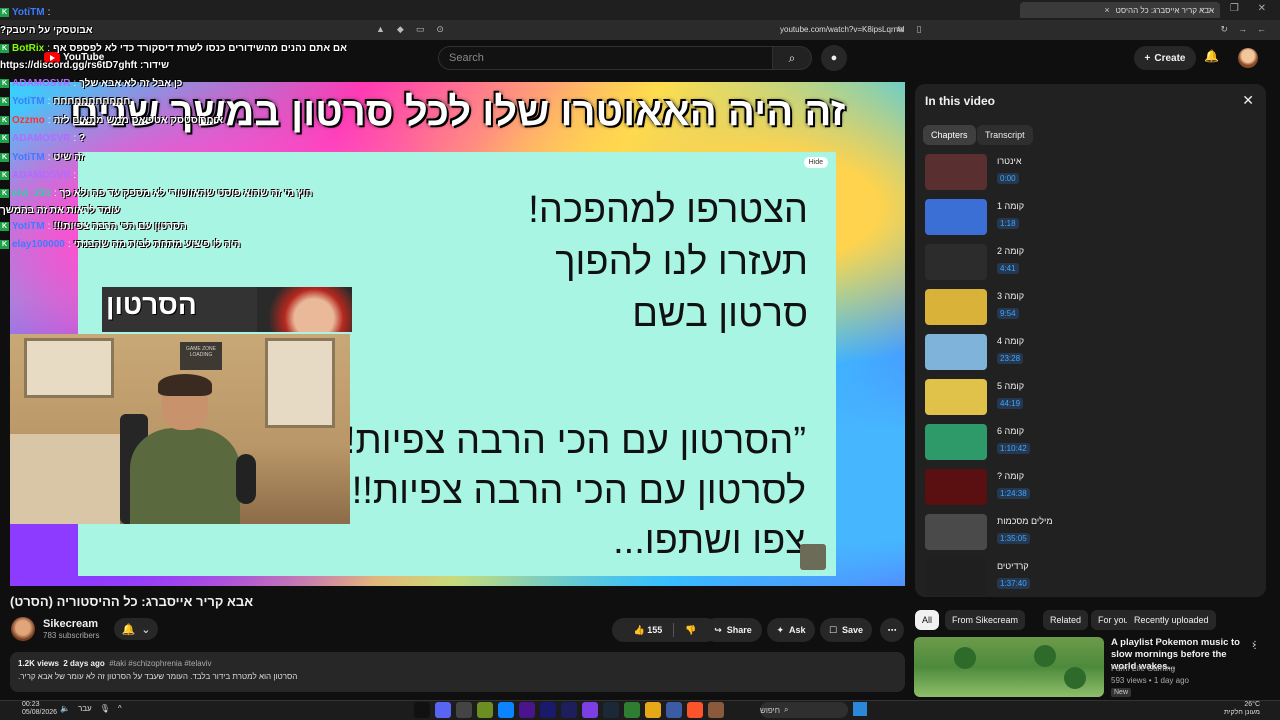  What do you see at coordinates (919, 29) in the screenshot?
I see `bookmark-icon: ▯` at bounding box center [919, 29].